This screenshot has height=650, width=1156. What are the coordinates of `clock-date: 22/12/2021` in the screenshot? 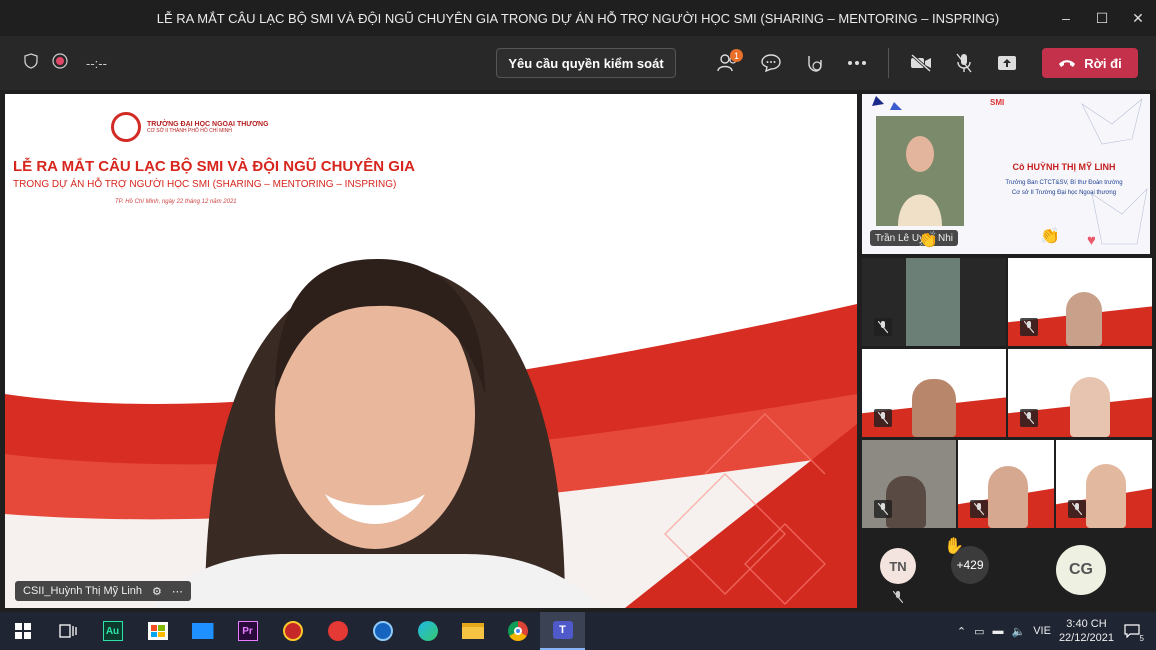 It's located at (1086, 638).